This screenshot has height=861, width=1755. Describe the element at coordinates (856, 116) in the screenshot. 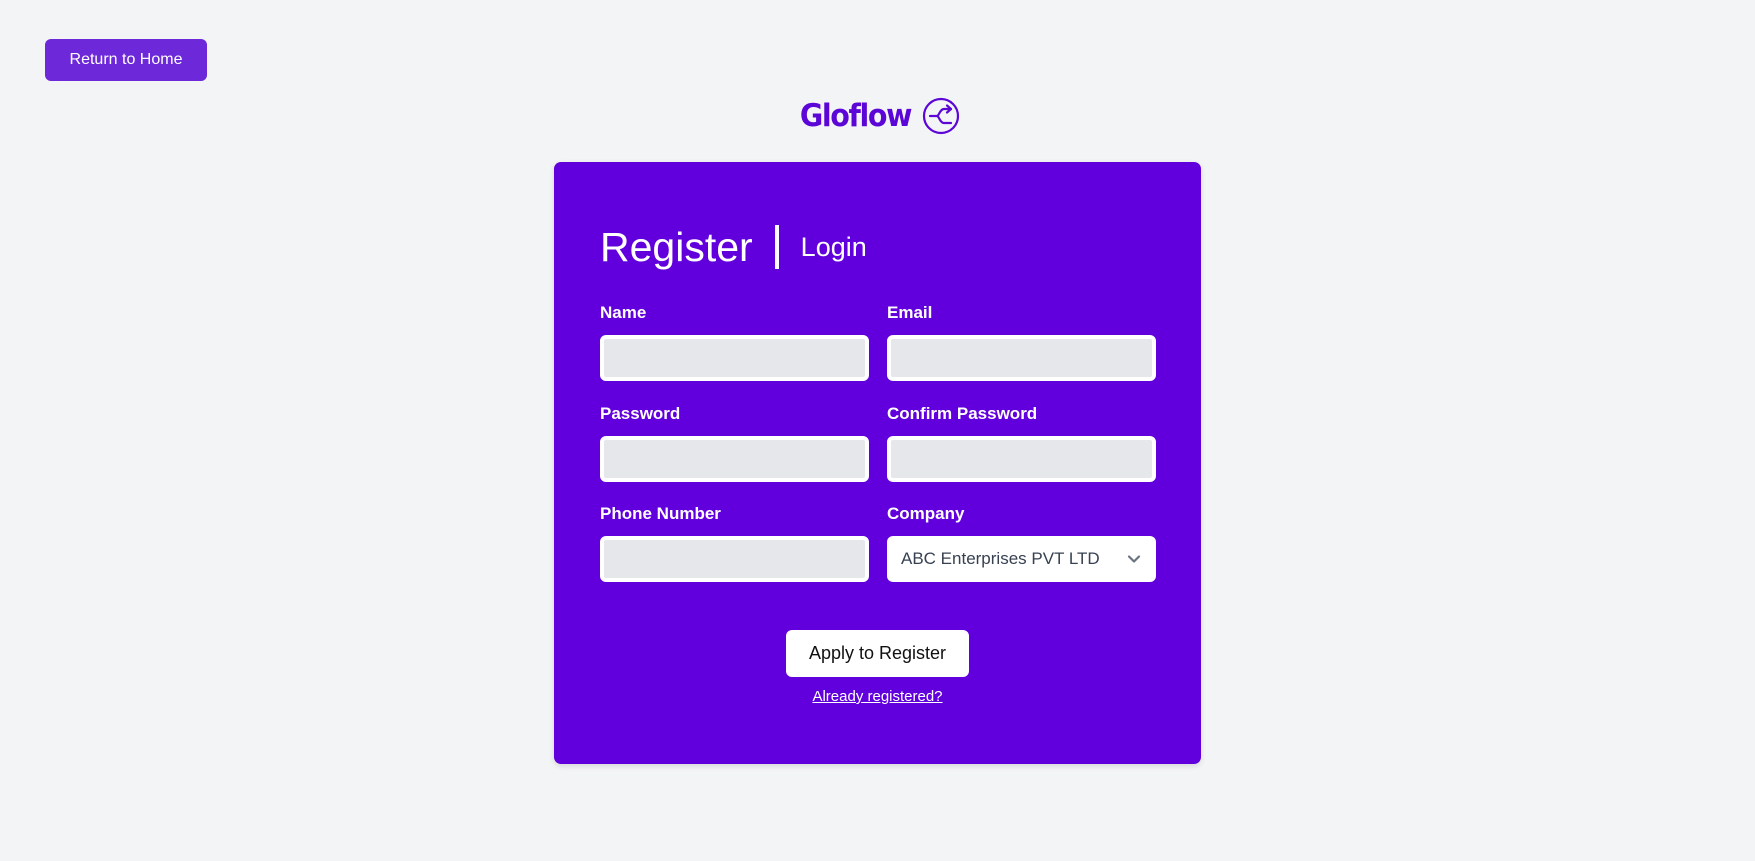

I see `brand-name: Gloflow` at that location.